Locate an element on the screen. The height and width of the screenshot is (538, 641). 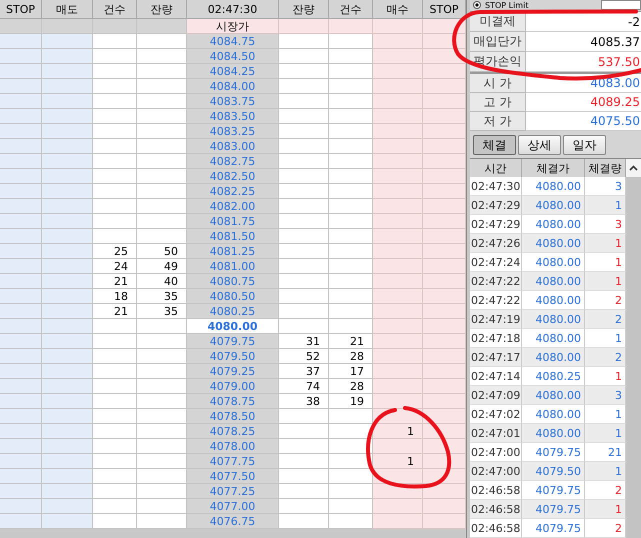
table-cell: 02:47:17 is located at coordinates (496, 357).